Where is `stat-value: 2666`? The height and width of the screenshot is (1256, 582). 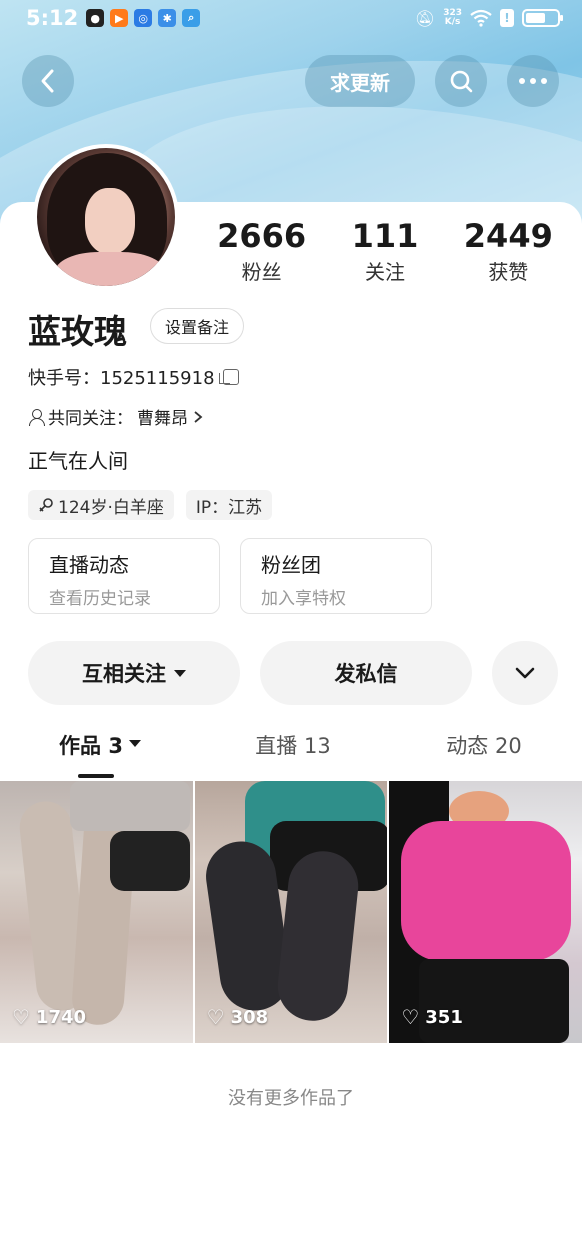
stat-value: 2666 is located at coordinates (262, 236).